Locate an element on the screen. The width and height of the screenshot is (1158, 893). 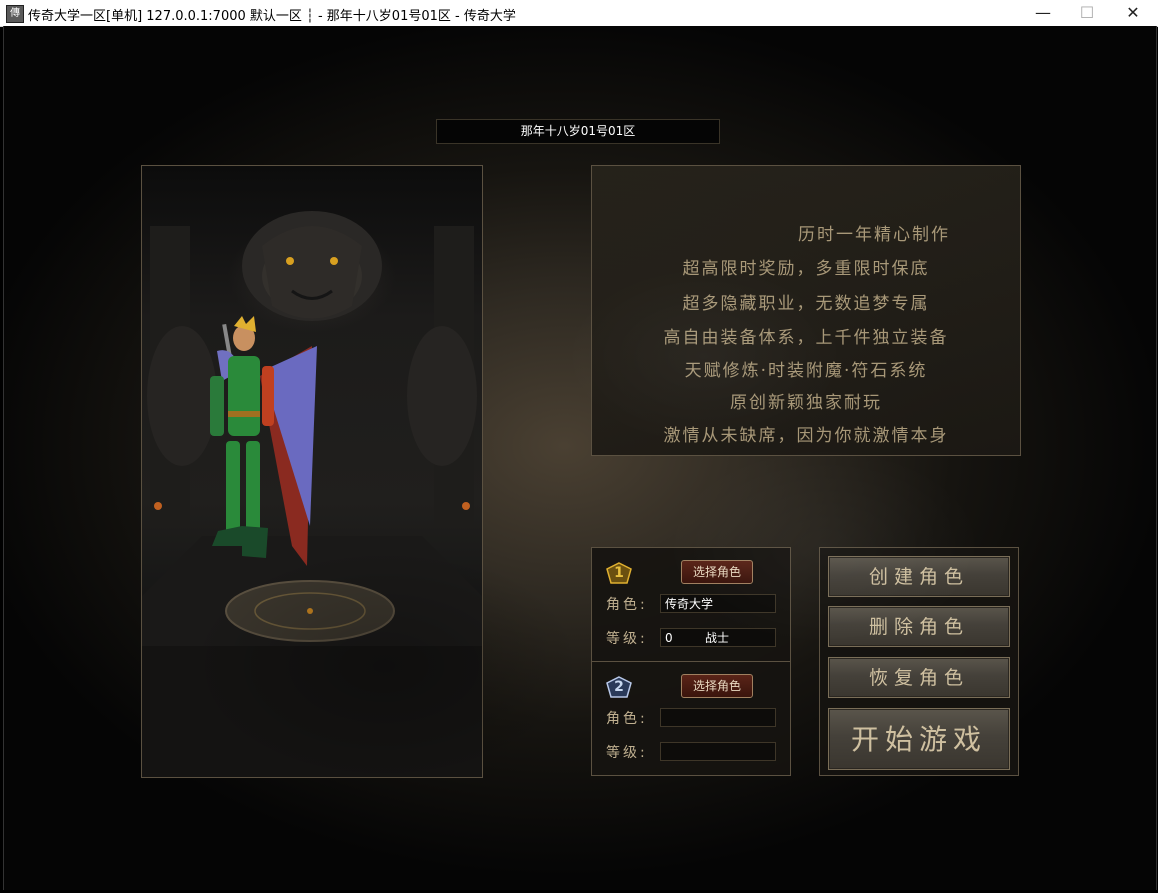
description-line: 高自由装备体系，上千件独立装备 is located at coordinates (806, 338).